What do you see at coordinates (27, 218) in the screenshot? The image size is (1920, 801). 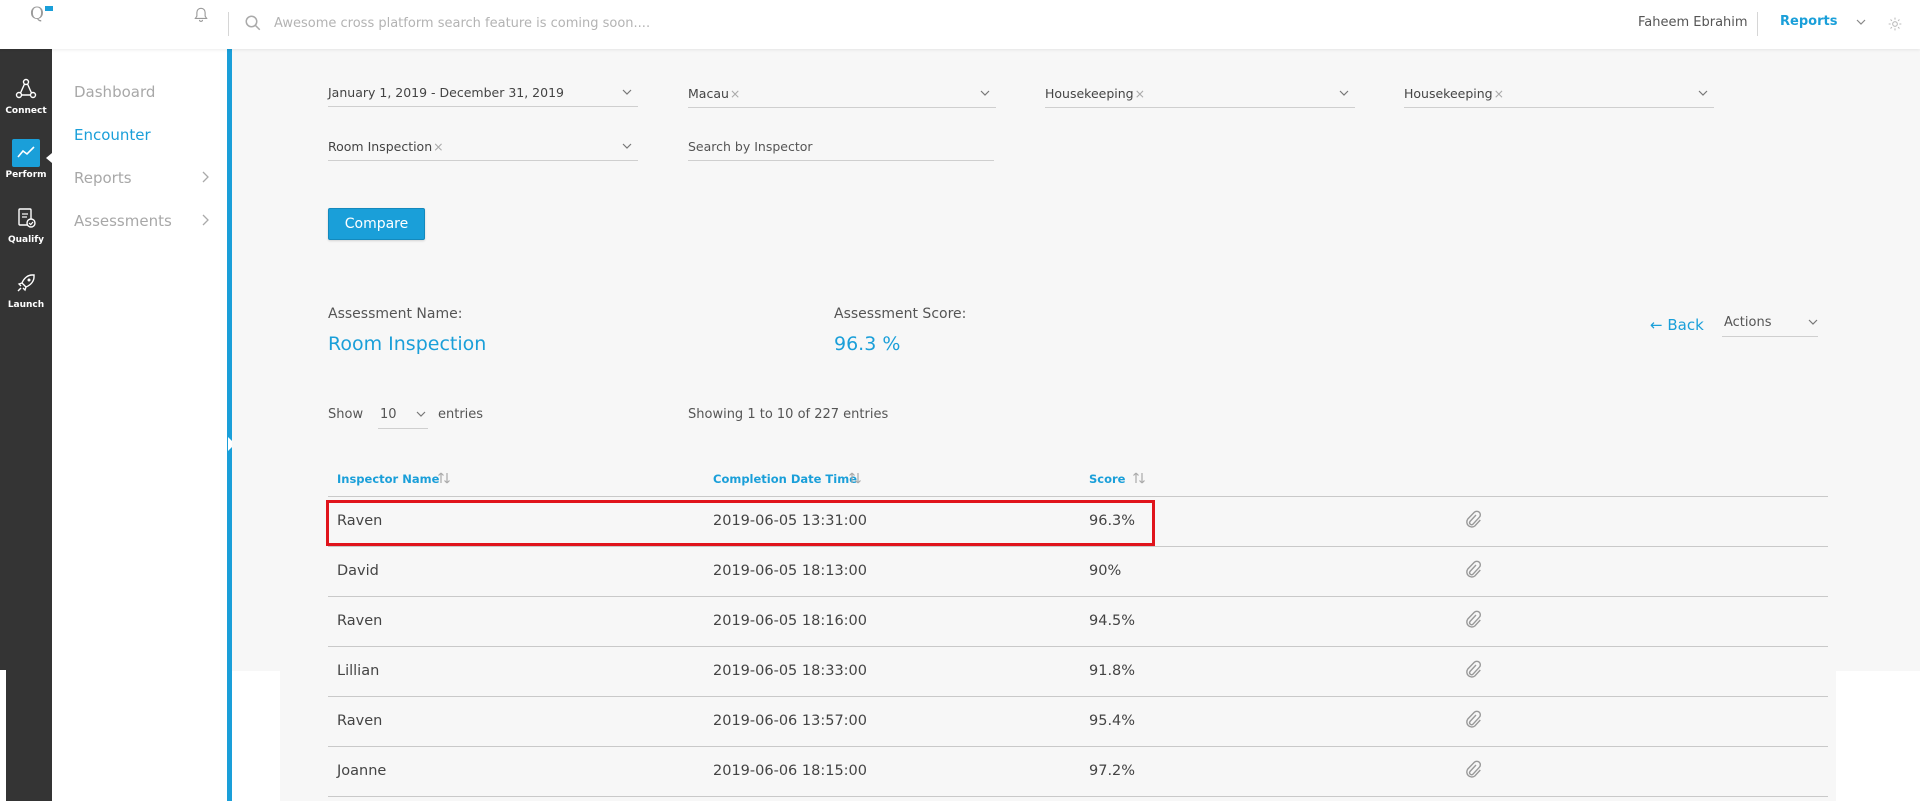 I see `clipboard-check-icon` at bounding box center [27, 218].